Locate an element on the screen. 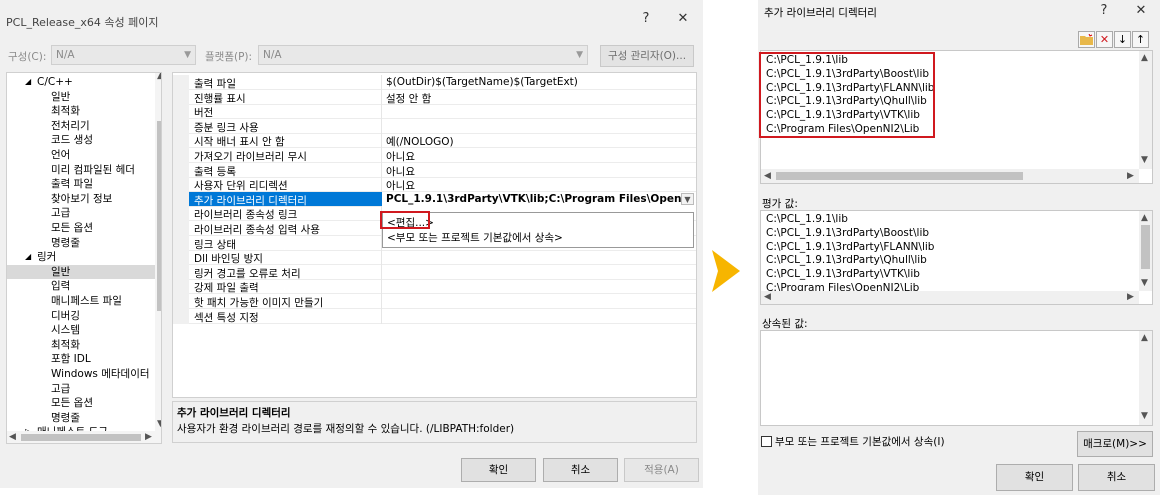  tree-item: 시스템 is located at coordinates (81, 330).